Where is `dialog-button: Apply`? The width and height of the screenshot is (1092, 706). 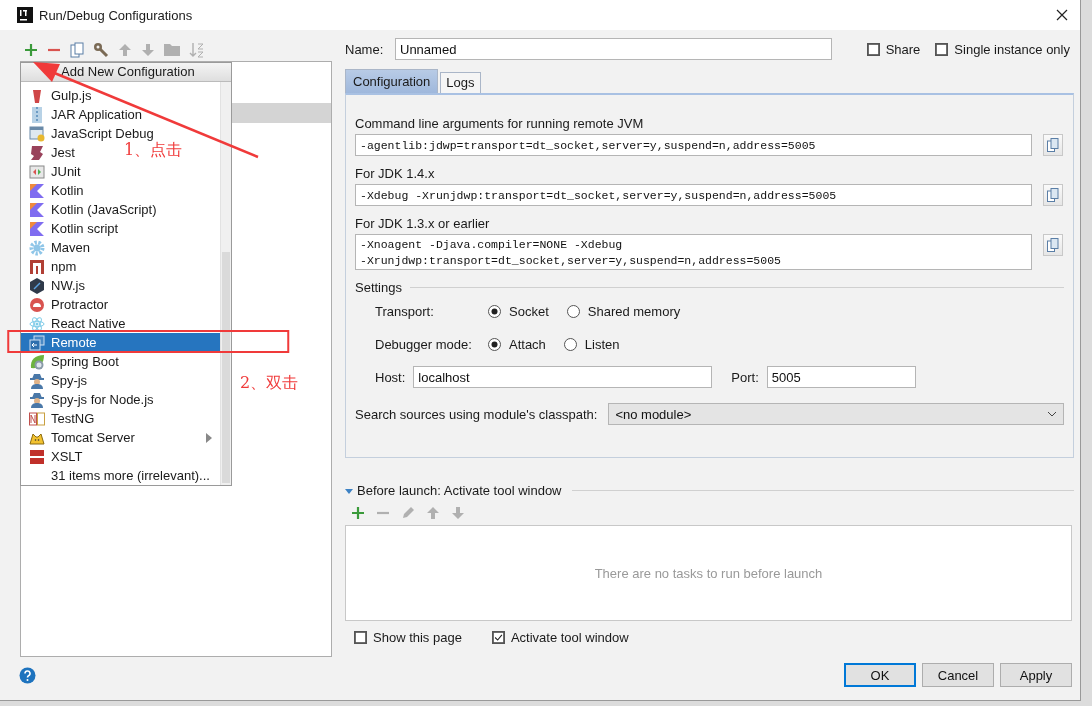 dialog-button: Apply is located at coordinates (1036, 675).